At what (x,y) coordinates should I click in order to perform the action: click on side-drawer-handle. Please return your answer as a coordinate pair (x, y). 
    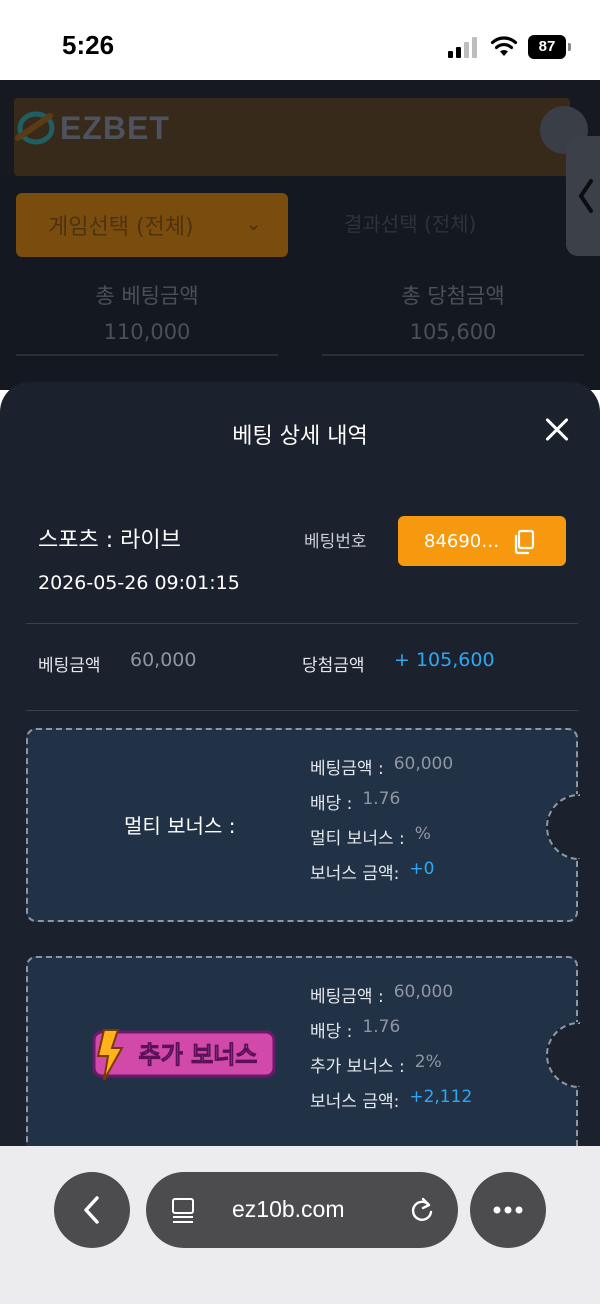
    Looking at the image, I should click on (583, 196).